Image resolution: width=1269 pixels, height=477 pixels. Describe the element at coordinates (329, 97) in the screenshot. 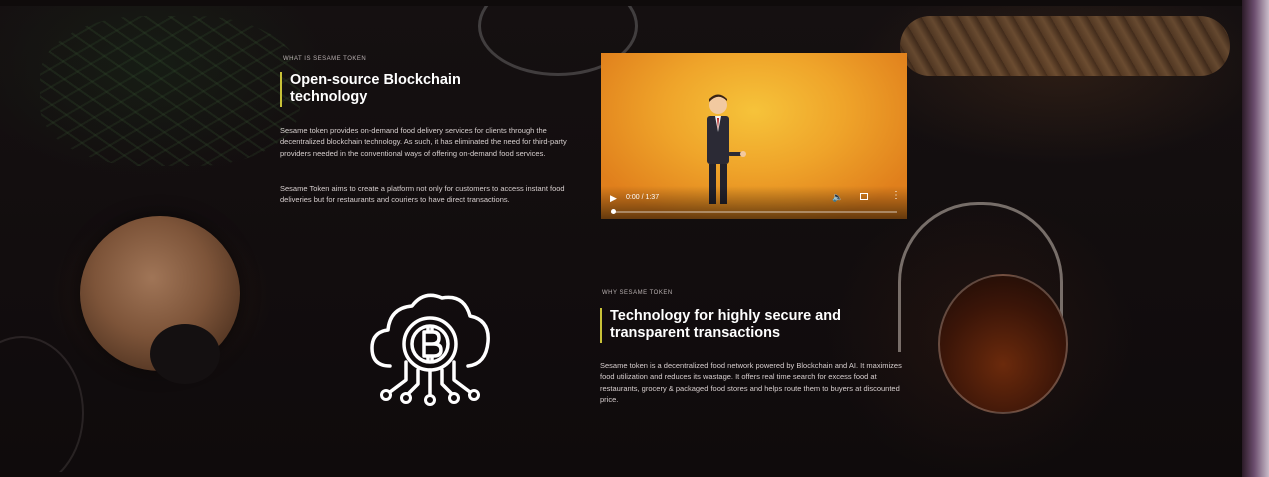

I see `section1-title-line2: technology` at that location.